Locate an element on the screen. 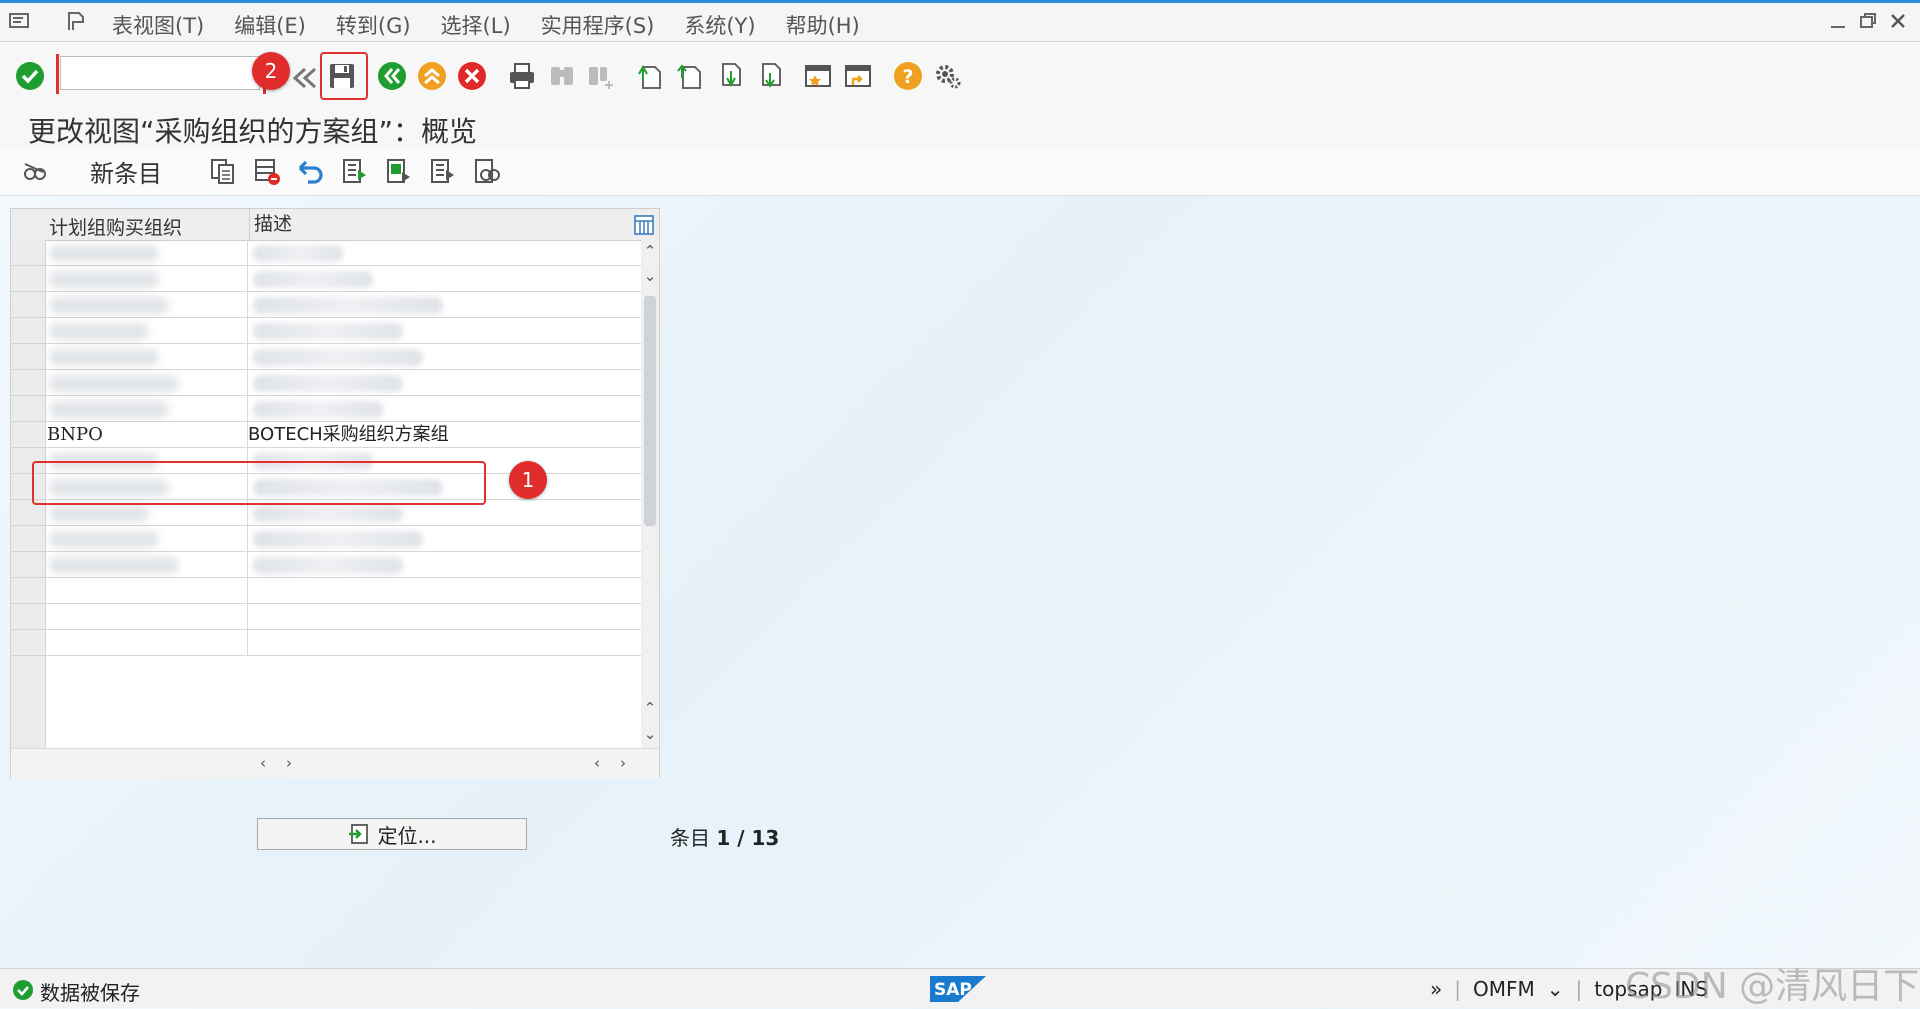 The image size is (1920, 1009). back-icon is located at coordinates (392, 76).